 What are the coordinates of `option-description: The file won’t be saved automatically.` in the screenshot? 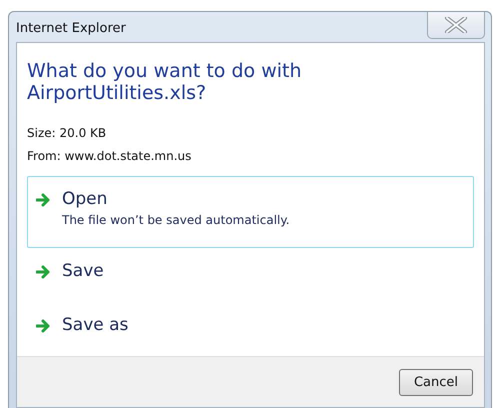 It's located at (176, 220).